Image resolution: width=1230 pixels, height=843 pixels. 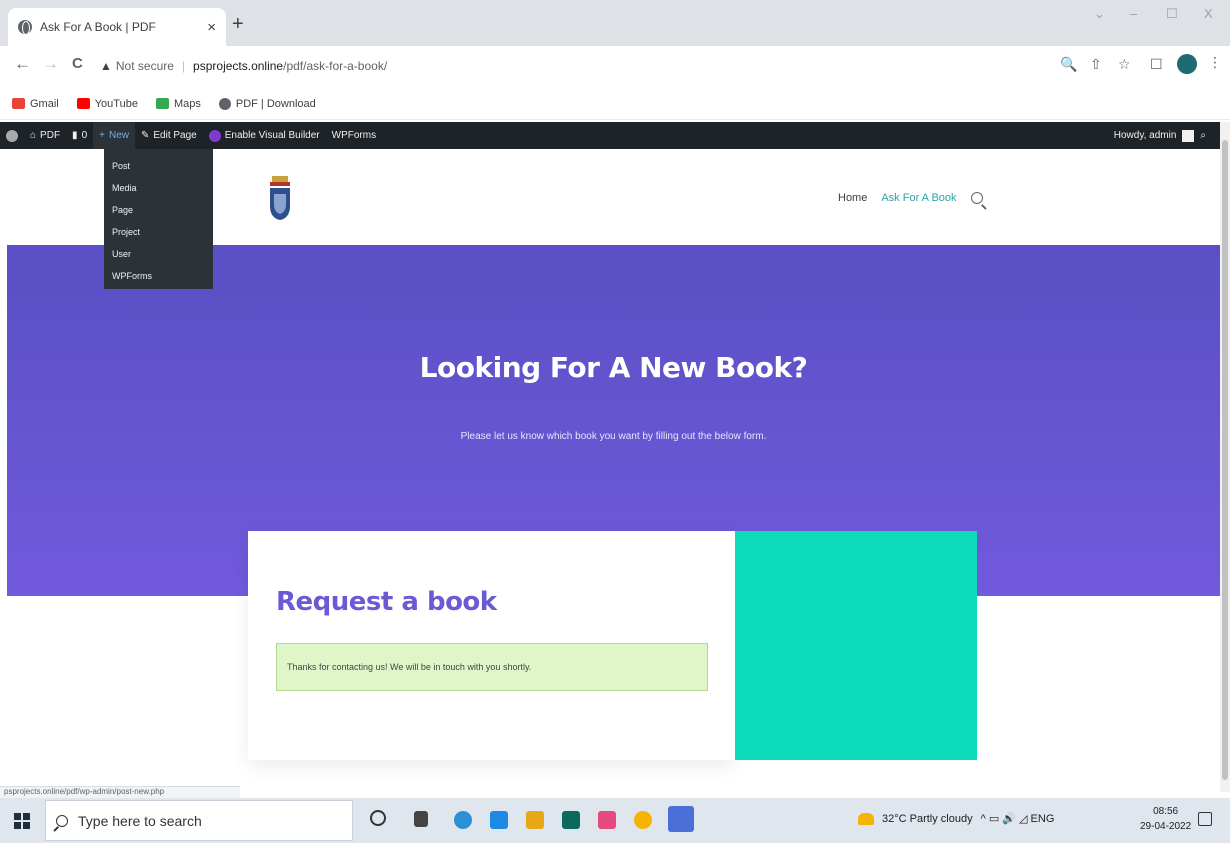 I want to click on notification-icon, so click(x=1205, y=819).